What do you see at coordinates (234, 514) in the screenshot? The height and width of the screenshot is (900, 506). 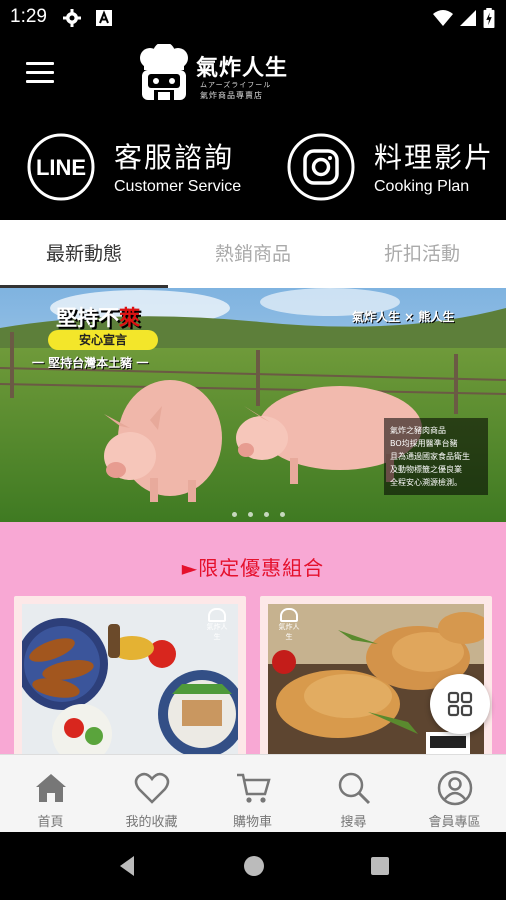 I see `carousel-dot` at bounding box center [234, 514].